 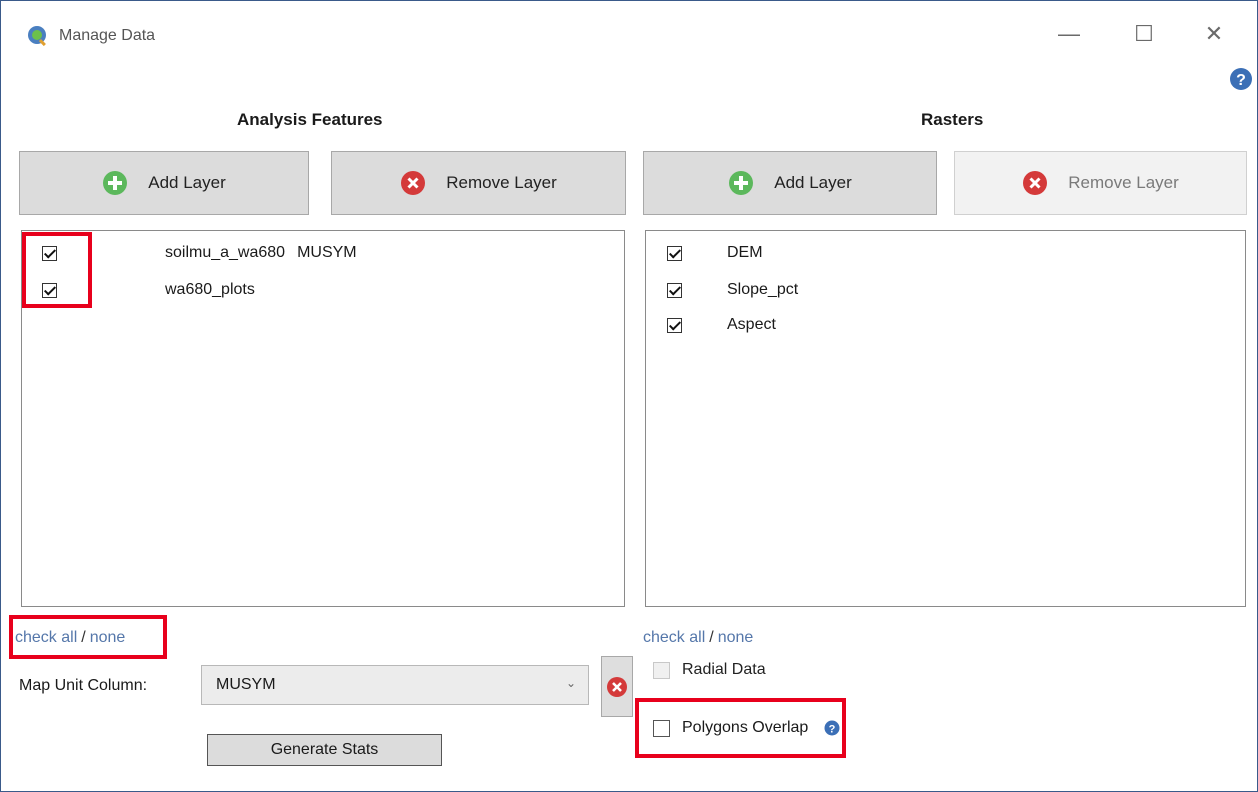 I want to click on chevron-down-icon: ⌄, so click(x=570, y=683).